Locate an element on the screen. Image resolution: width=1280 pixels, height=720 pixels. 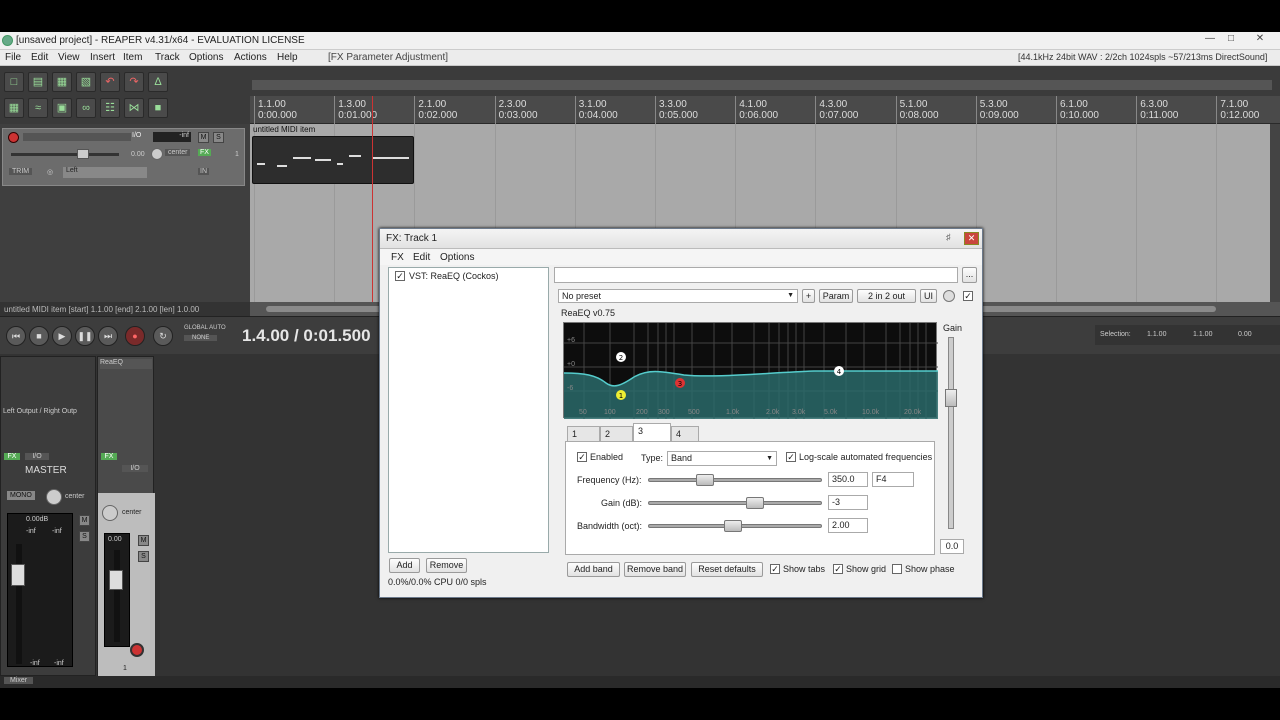
reset-defaults-button: Reset defaults is located at coordinates (727, 569).